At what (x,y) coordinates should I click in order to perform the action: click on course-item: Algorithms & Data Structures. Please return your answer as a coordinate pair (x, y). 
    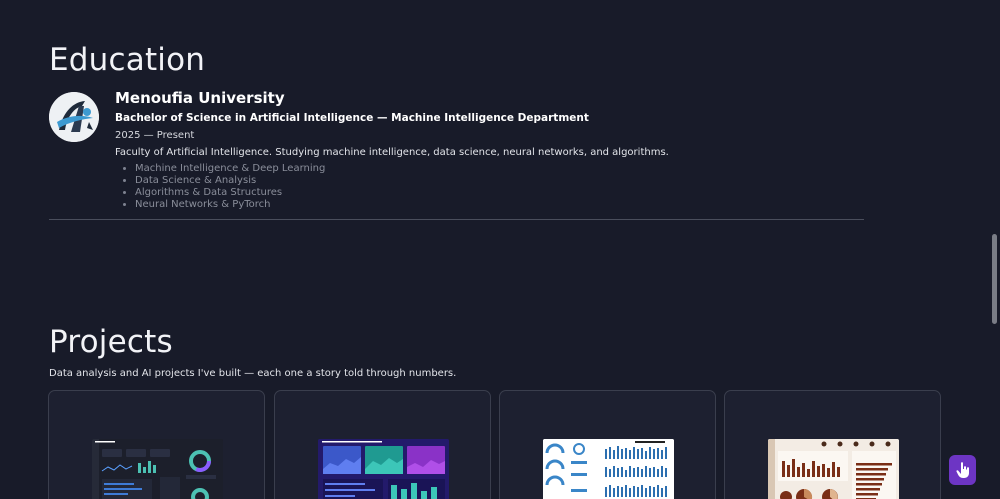
    Looking at the image, I should click on (499, 193).